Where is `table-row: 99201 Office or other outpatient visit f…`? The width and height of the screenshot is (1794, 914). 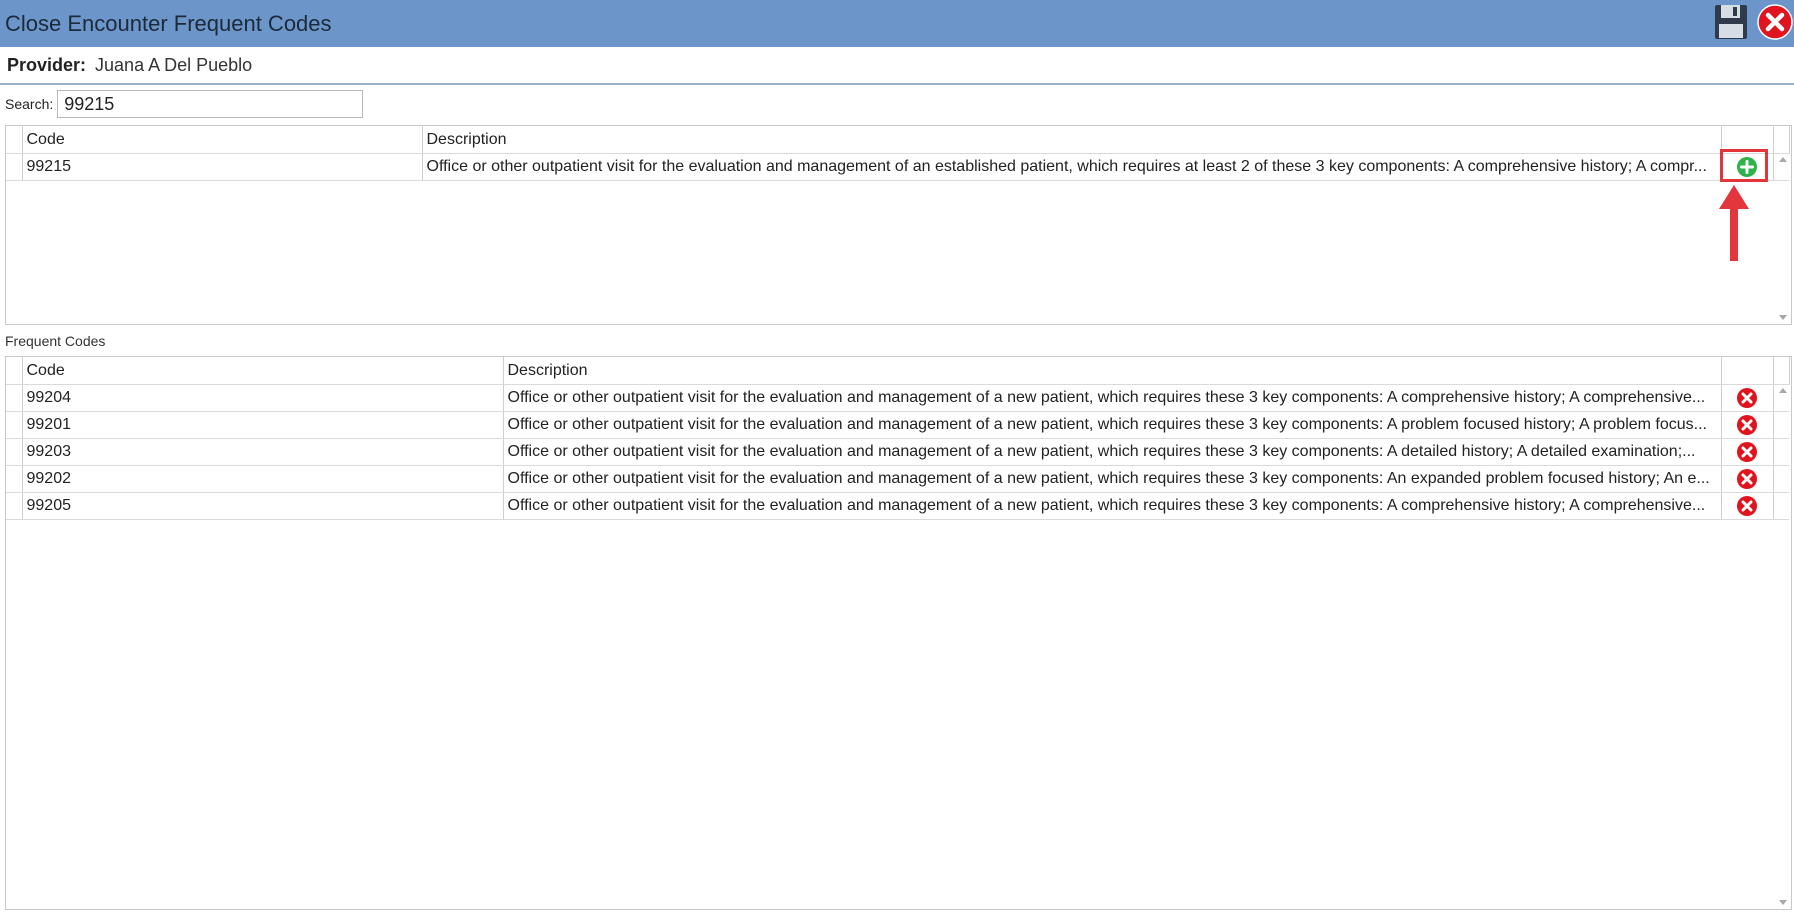
table-row: 99201 Office or other outpatient visit f… is located at coordinates (897, 425).